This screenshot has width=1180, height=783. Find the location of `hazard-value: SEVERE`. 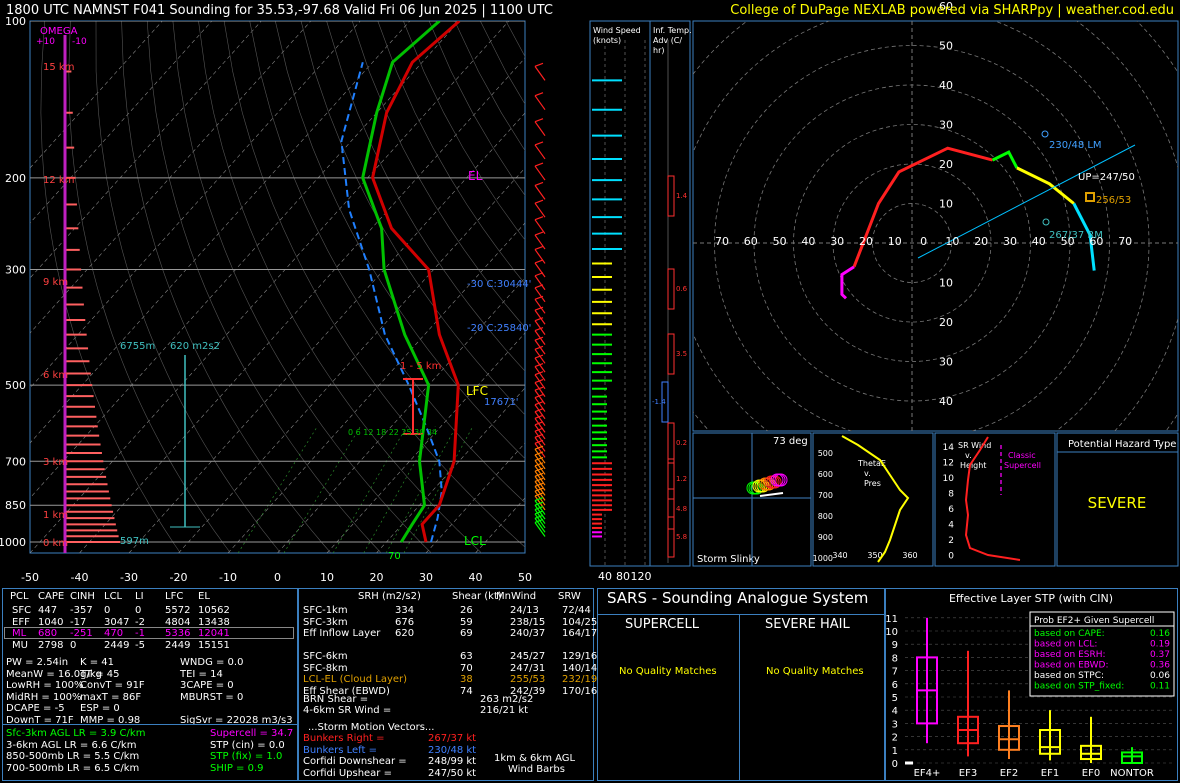

hazard-value: SEVERE is located at coordinates (1117, 503).